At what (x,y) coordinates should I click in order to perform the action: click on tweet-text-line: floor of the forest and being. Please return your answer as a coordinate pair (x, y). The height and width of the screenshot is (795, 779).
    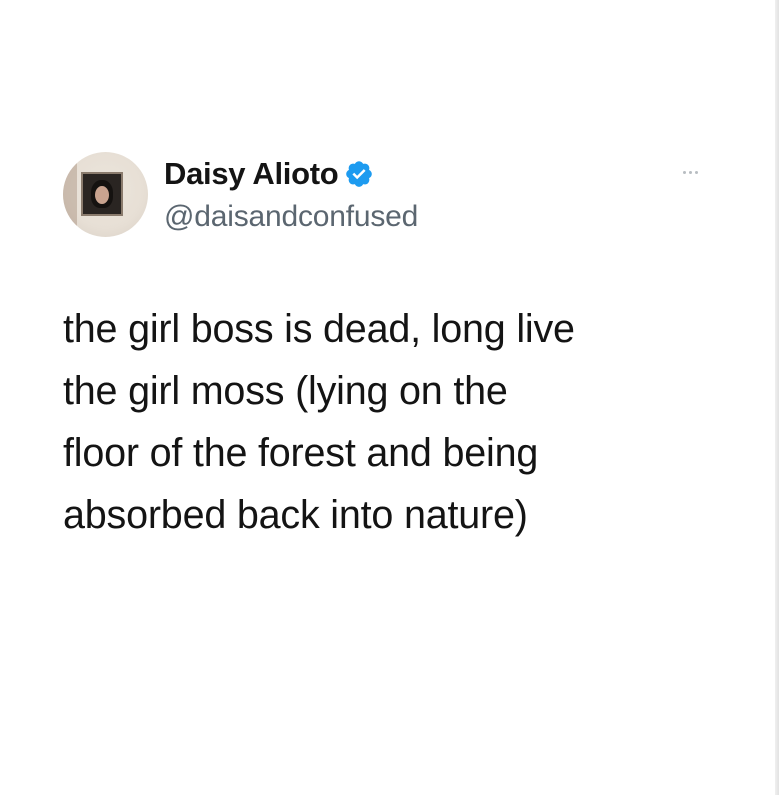
    Looking at the image, I should click on (301, 453).